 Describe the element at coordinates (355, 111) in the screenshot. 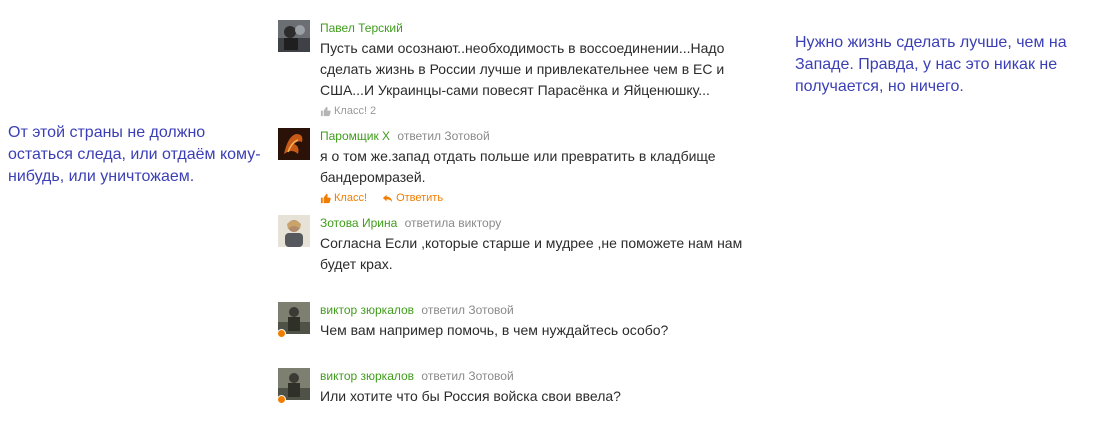

I see `klass-label: Класс! 2` at that location.